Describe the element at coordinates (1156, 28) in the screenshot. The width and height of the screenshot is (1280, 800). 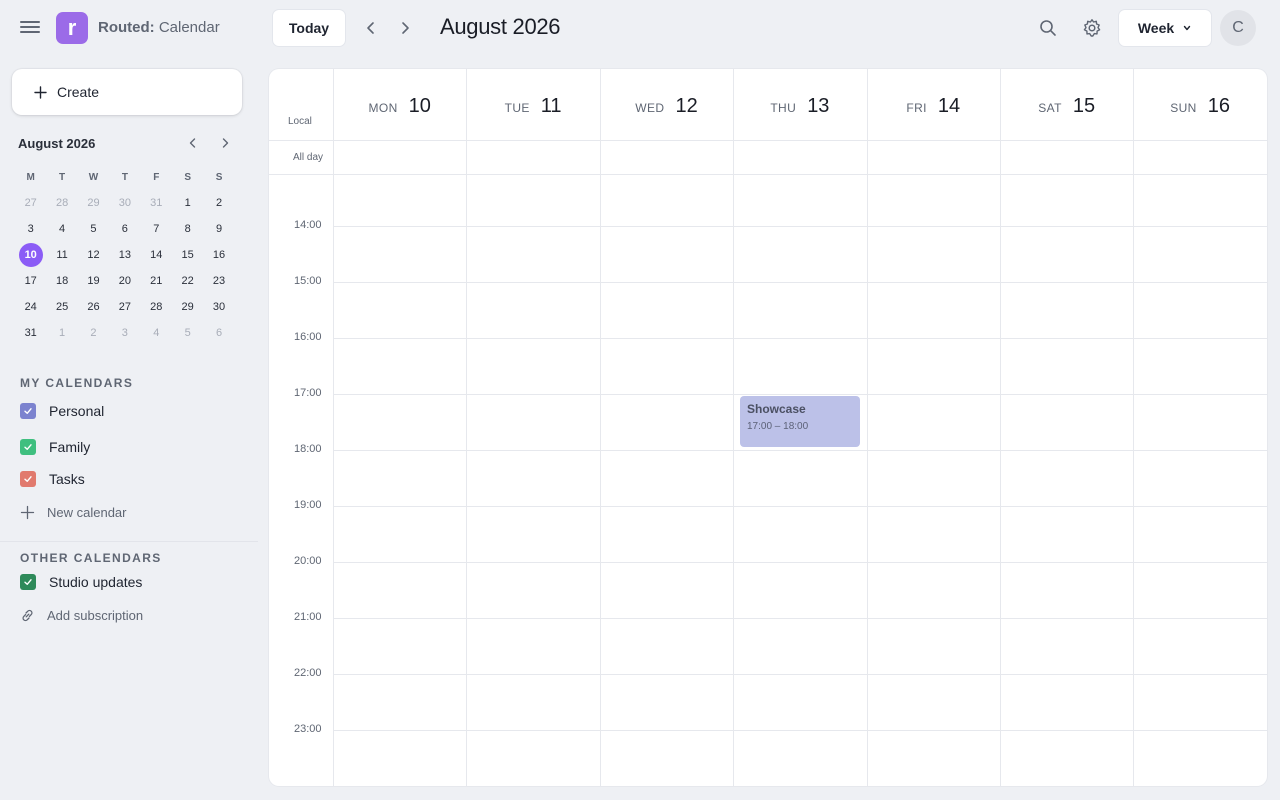
I see `view-select-label: Week` at that location.